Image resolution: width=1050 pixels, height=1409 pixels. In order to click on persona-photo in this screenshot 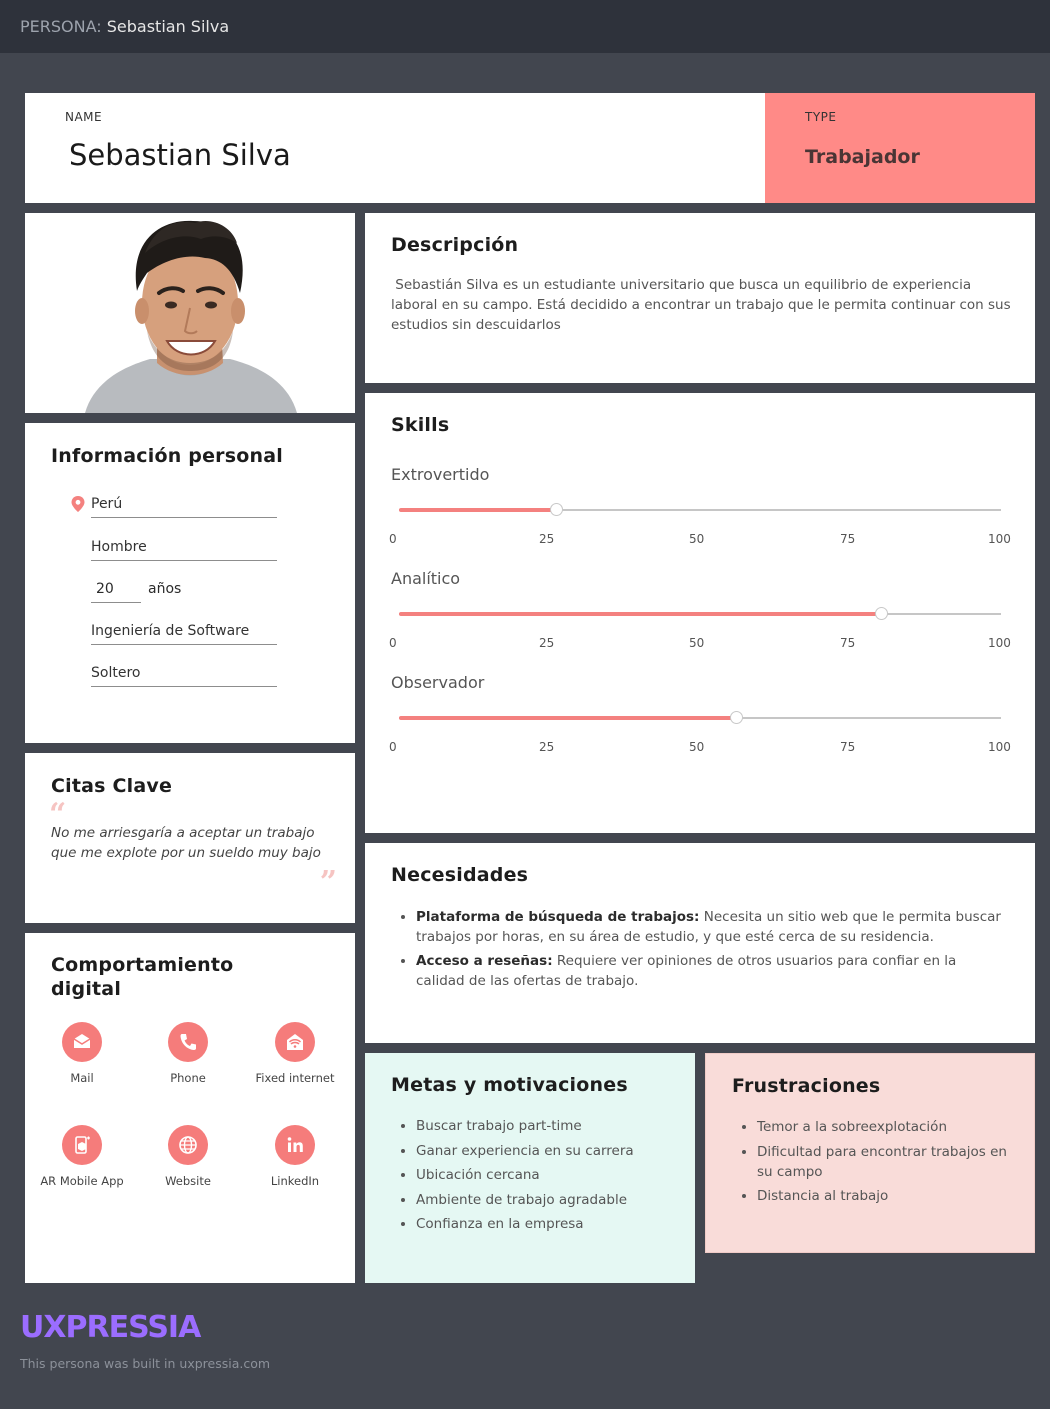, I will do `click(190, 313)`.